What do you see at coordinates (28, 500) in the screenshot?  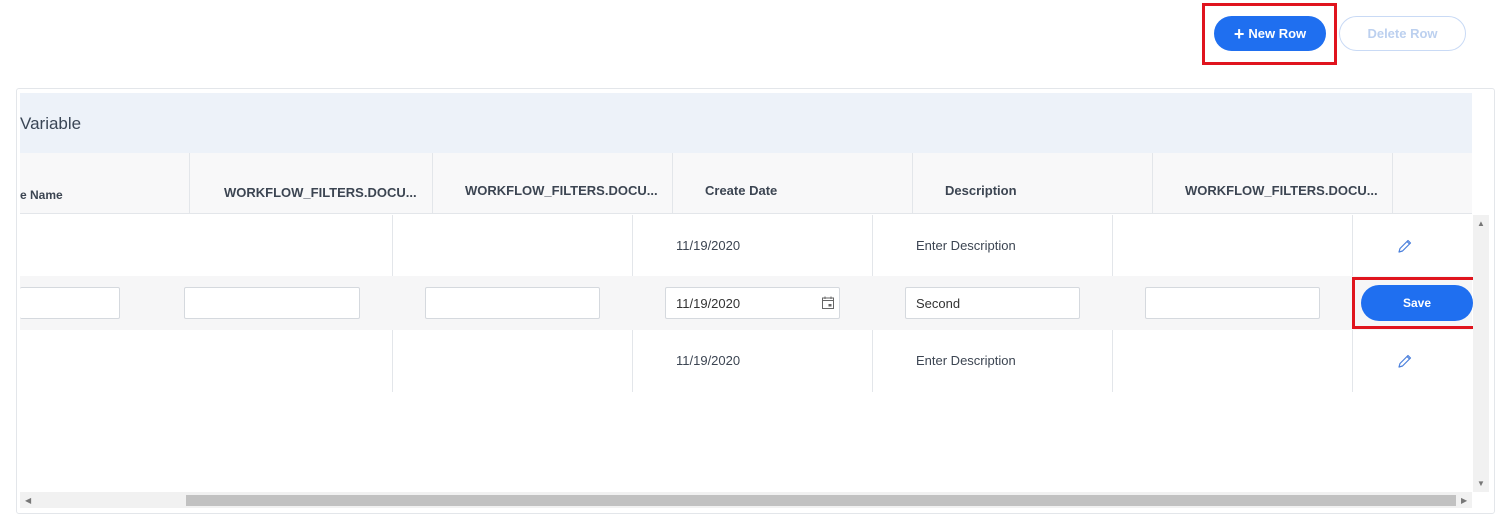 I see `scroll-left-icon: ◀` at bounding box center [28, 500].